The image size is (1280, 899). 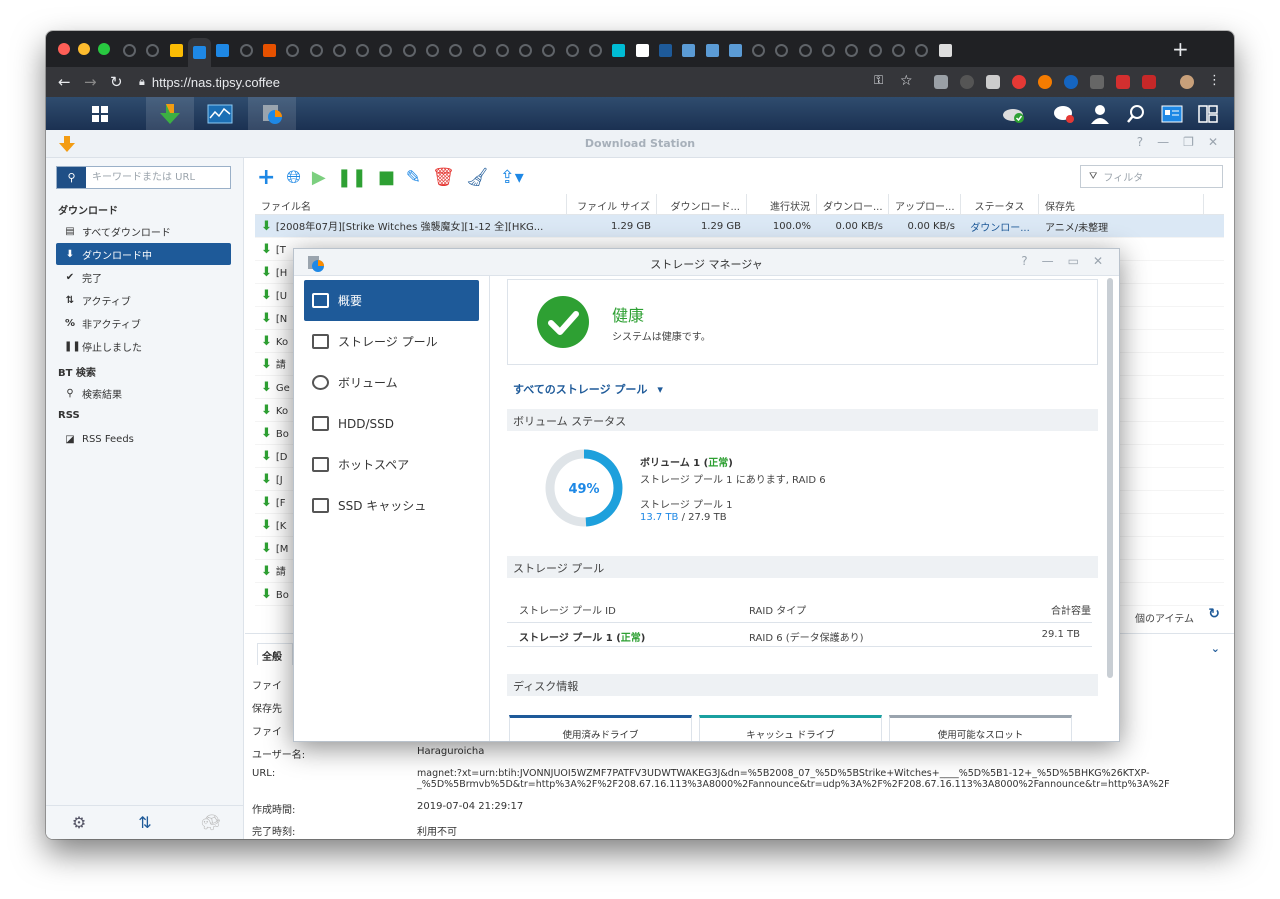 I want to click on forward-icon: →, so click(x=90, y=82).